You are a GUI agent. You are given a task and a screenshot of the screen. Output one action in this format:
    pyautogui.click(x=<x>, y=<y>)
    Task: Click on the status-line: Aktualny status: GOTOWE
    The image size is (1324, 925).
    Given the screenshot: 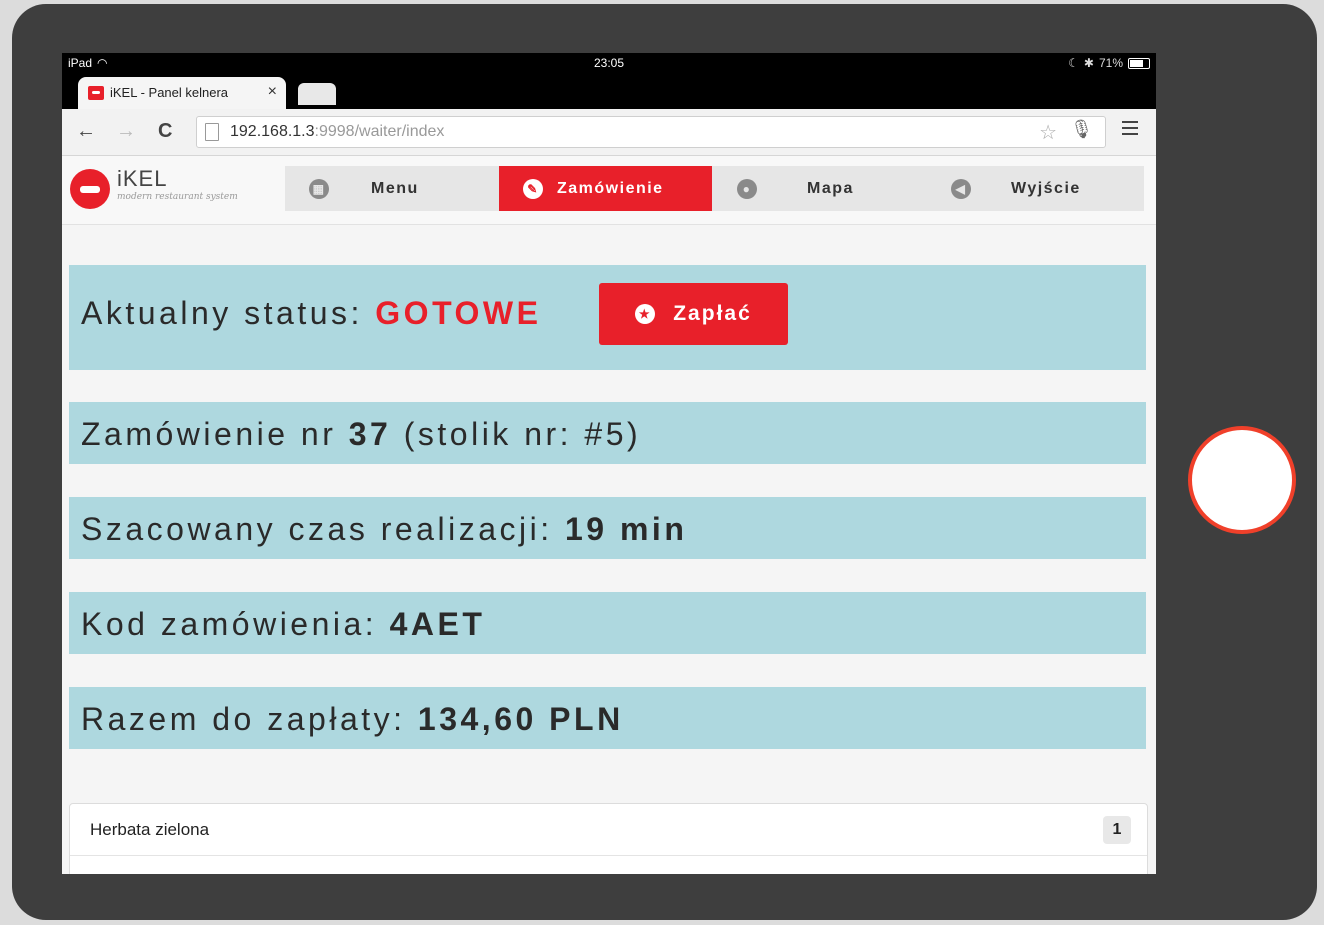 What is the action you would take?
    pyautogui.click(x=311, y=313)
    